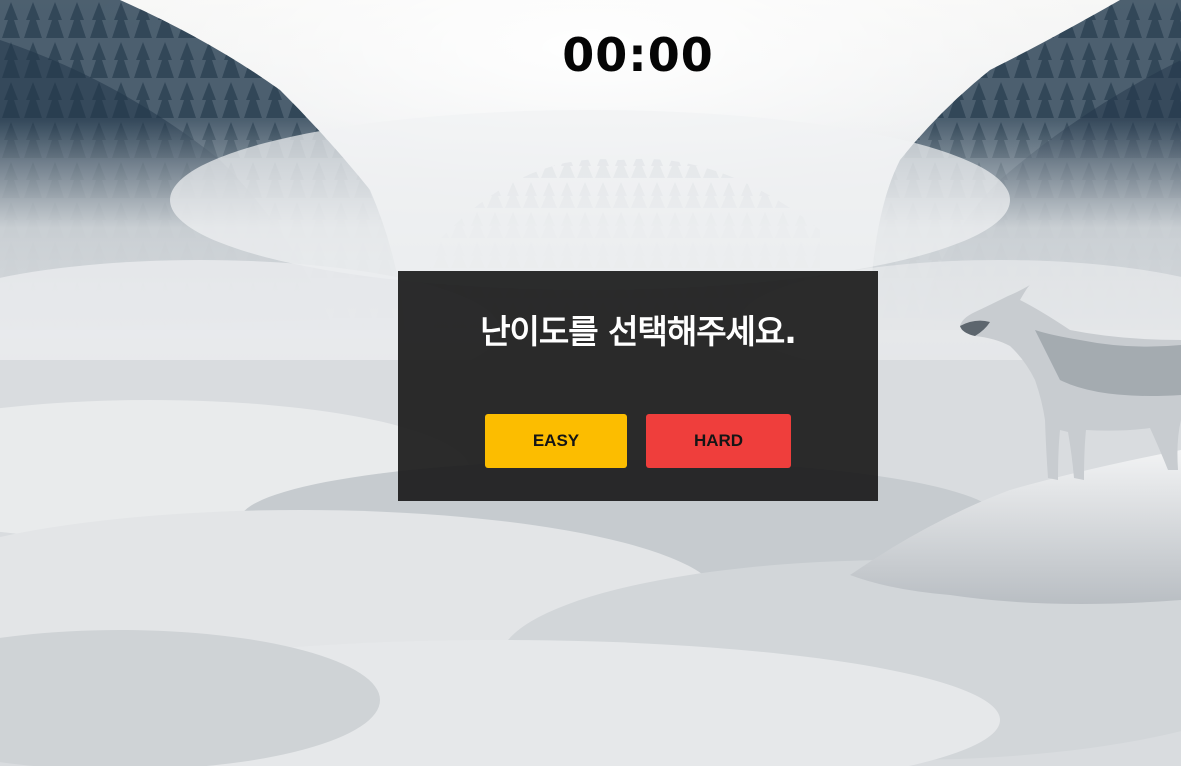 The width and height of the screenshot is (1181, 766). I want to click on difficulty-modal-title: 난이도를 선택해주세요., so click(638, 331).